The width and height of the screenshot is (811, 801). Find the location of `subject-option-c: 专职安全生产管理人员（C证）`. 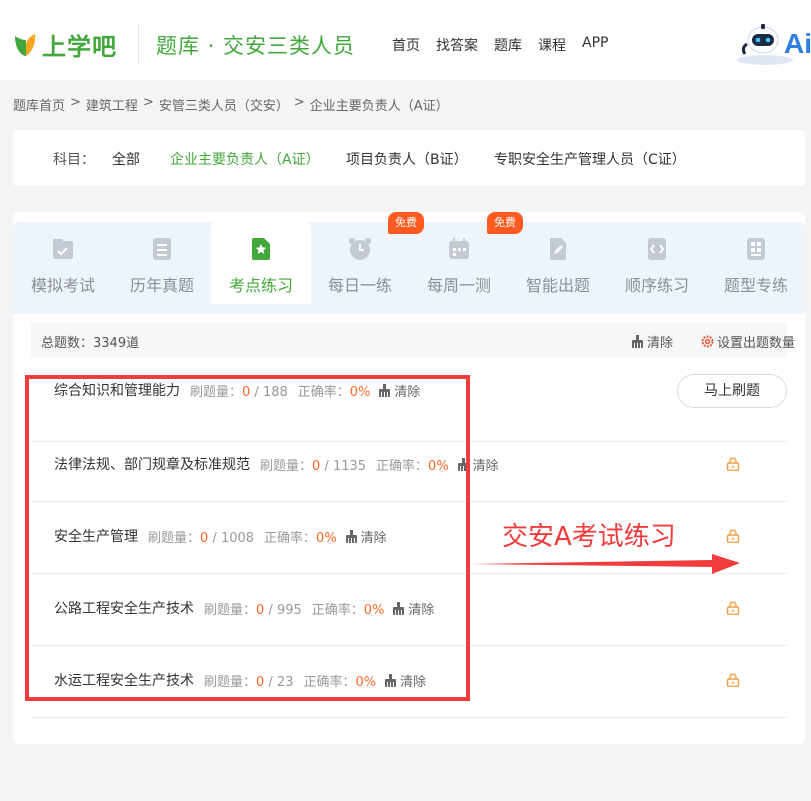

subject-option-c: 专职安全生产管理人员（C证） is located at coordinates (590, 159).